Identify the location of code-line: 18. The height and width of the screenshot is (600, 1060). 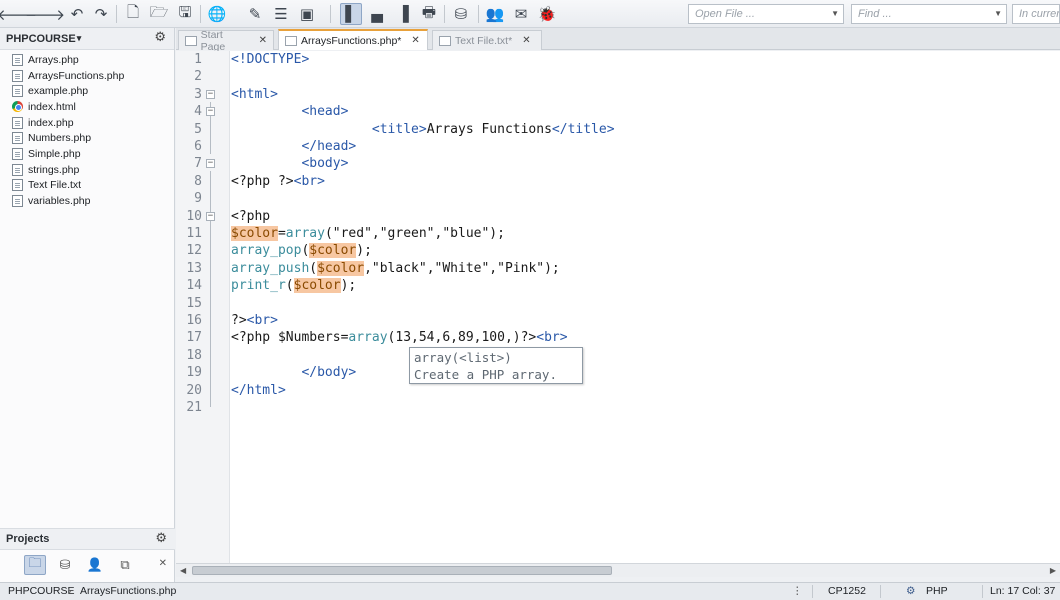
(618, 355).